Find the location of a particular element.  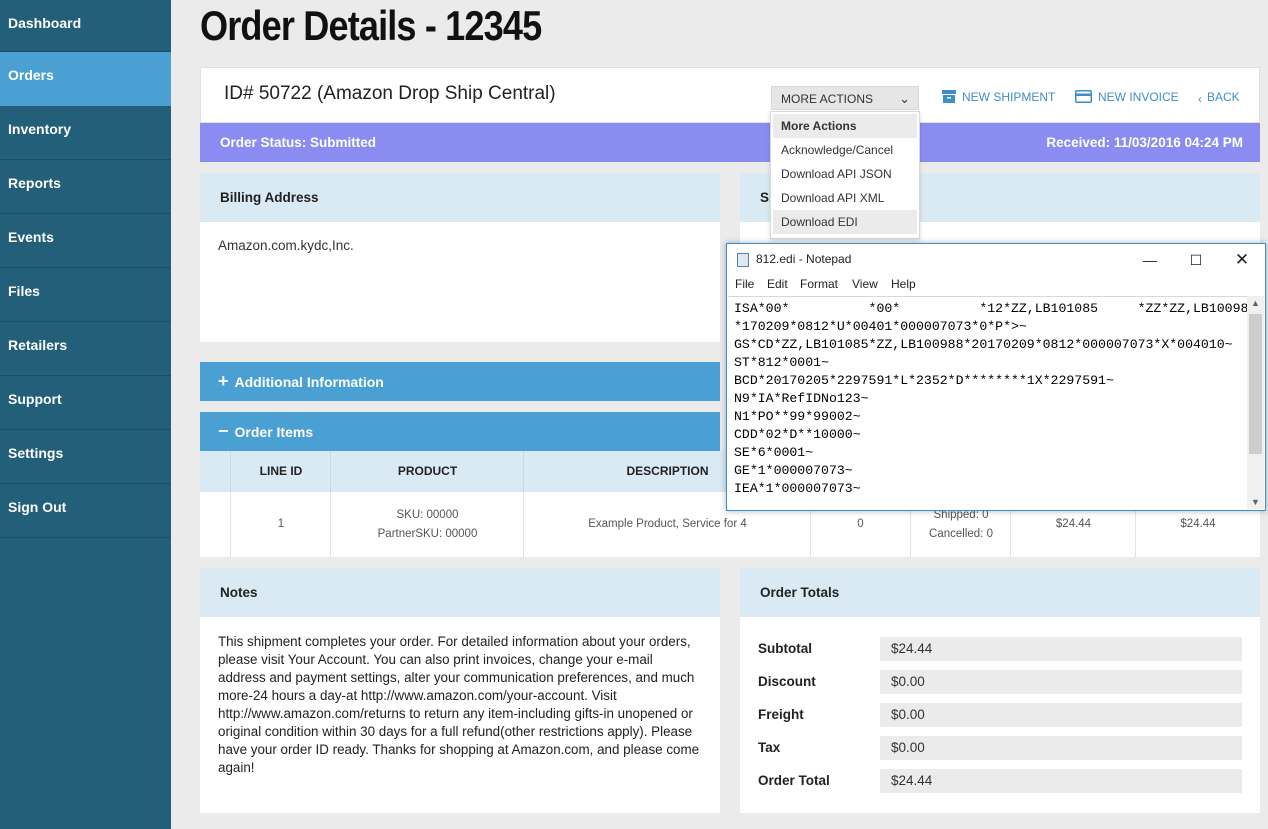

new-shipment-label: NEW SHIPMENT is located at coordinates (1009, 97).